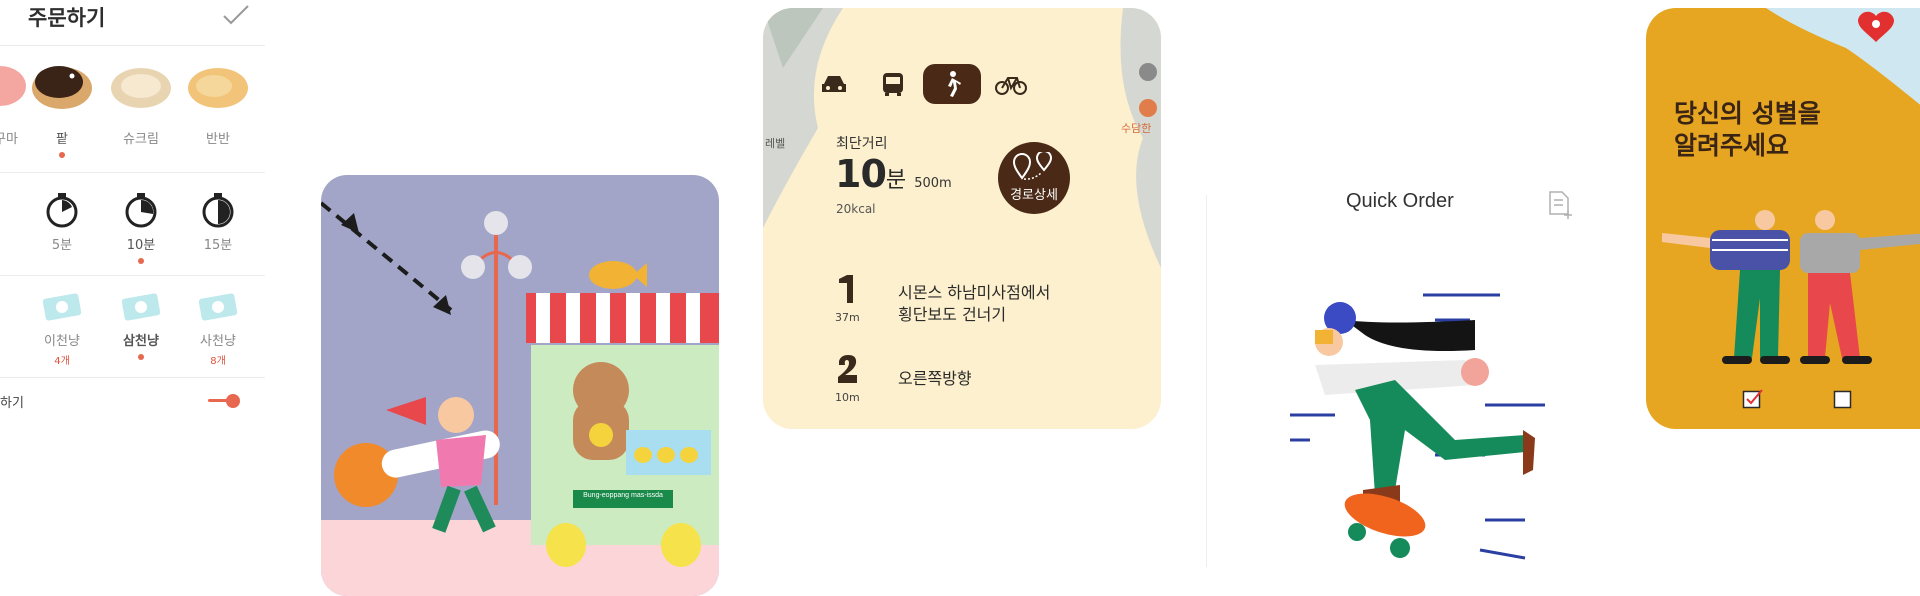  Describe the element at coordinates (856, 209) in the screenshot. I see `route-kcal: 20kcal` at that location.